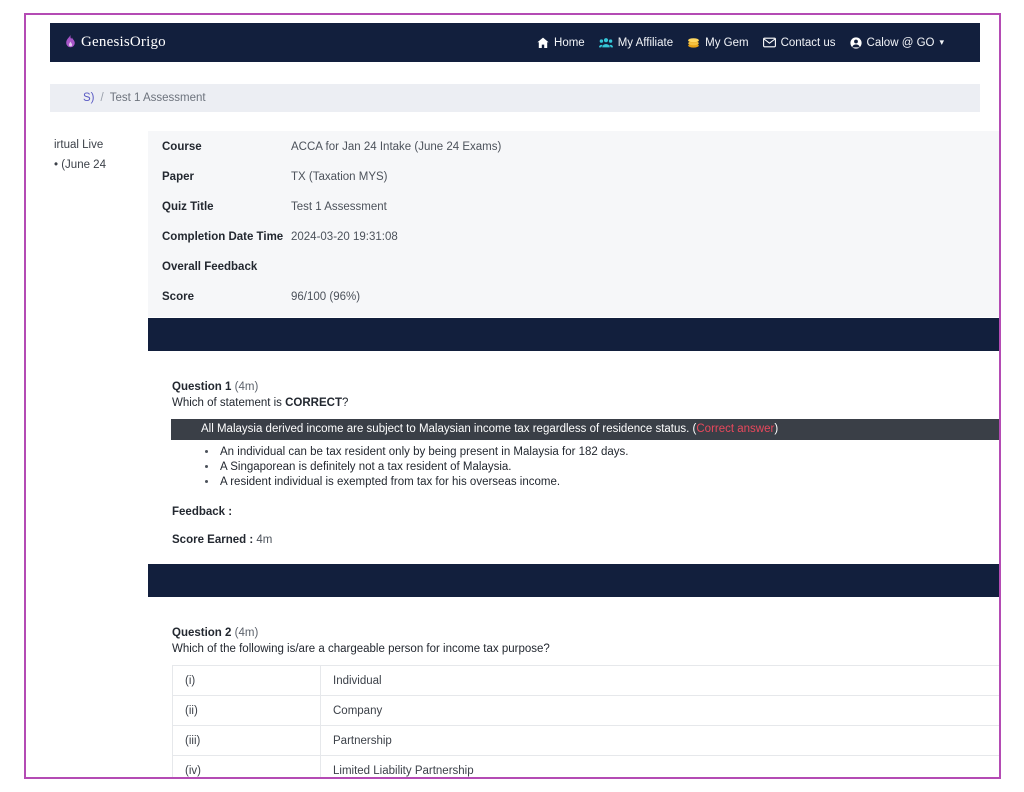 Image resolution: width=1024 pixels, height=792 pixels. What do you see at coordinates (223, 237) in the screenshot?
I see `info-label: Completion Date Time` at bounding box center [223, 237].